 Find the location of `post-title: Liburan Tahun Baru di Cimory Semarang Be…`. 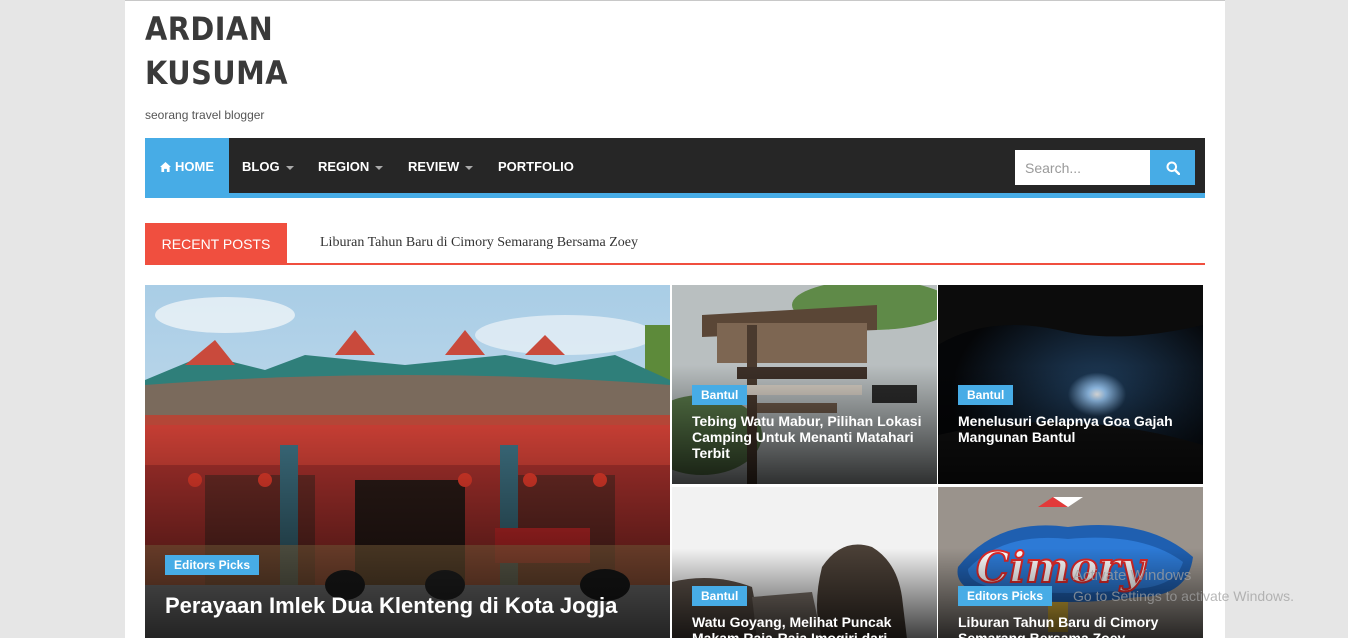

post-title: Liburan Tahun Baru di Cimory Semarang Be… is located at coordinates (1073, 626).